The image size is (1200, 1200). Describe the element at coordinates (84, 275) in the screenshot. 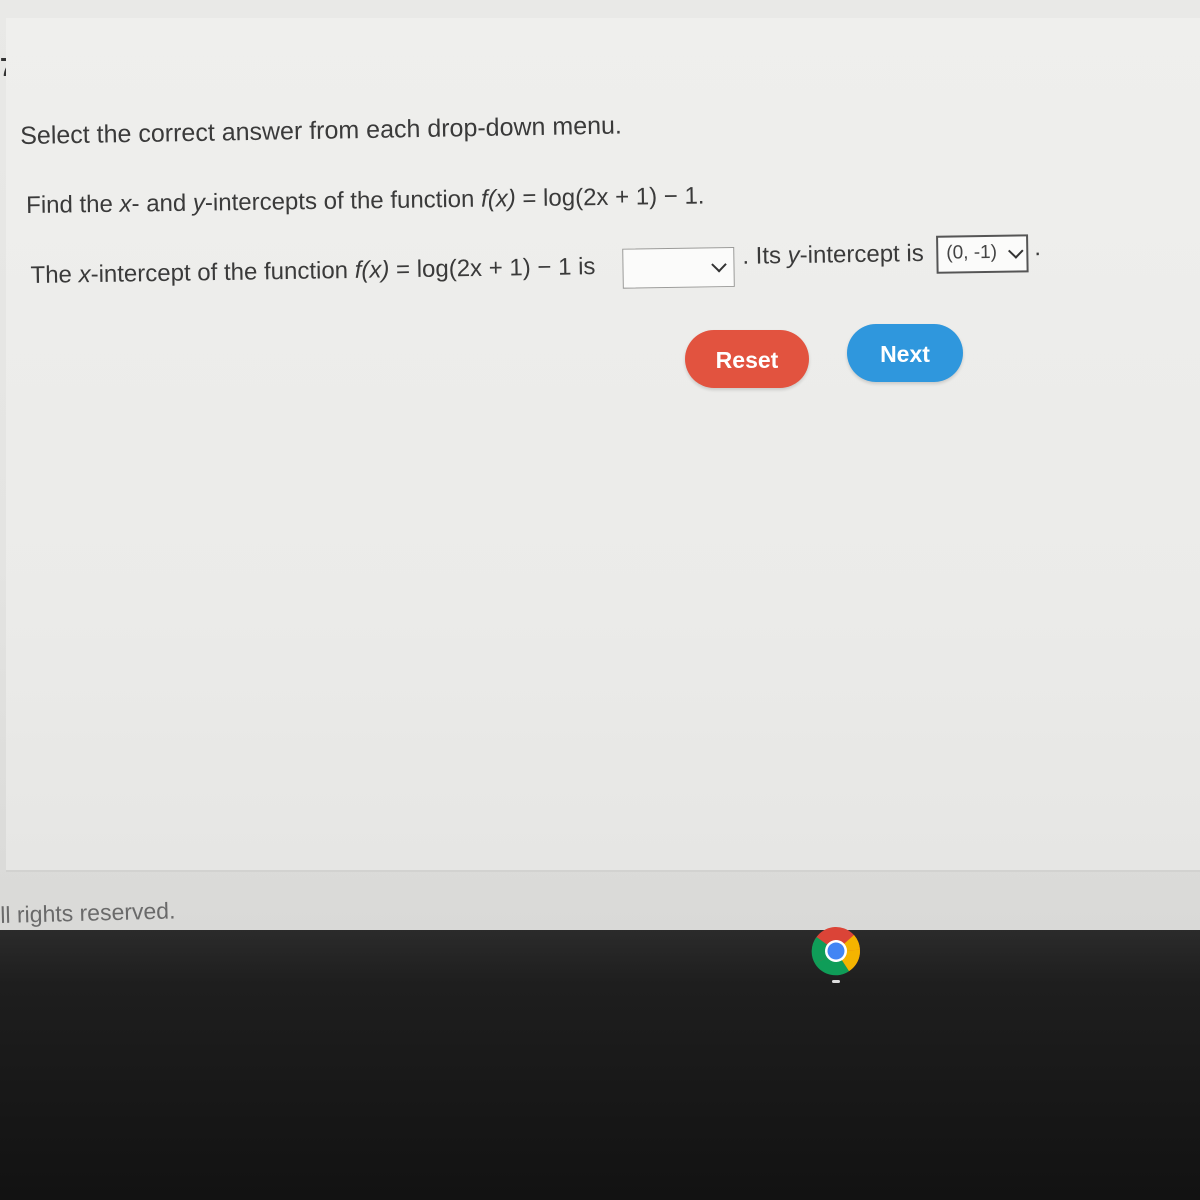

I see `answer-x-var: x` at that location.